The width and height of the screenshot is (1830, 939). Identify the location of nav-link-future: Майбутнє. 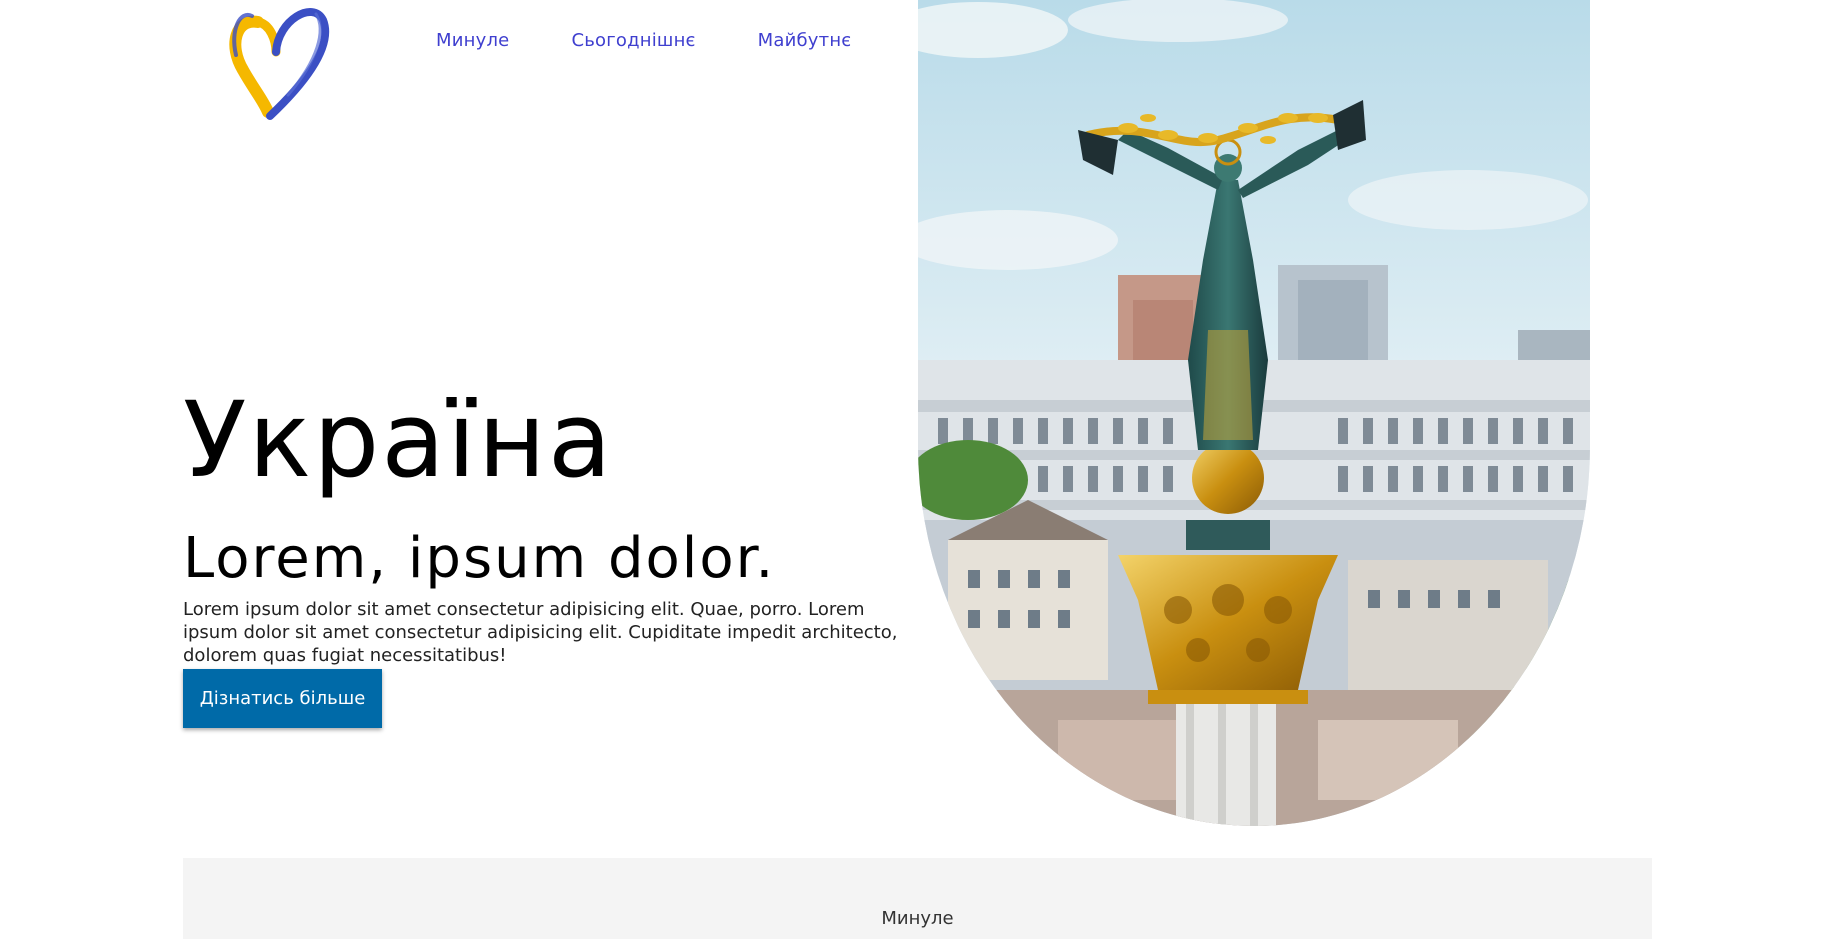
(805, 40).